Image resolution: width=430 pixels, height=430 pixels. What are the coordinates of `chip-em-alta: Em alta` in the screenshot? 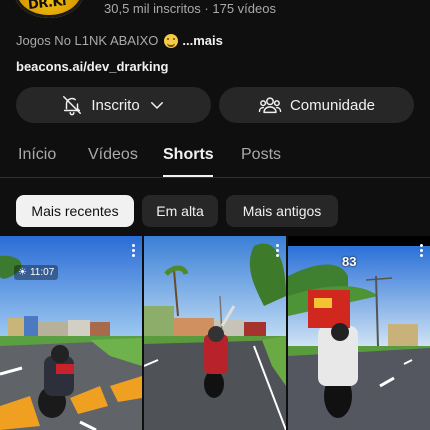 It's located at (180, 211).